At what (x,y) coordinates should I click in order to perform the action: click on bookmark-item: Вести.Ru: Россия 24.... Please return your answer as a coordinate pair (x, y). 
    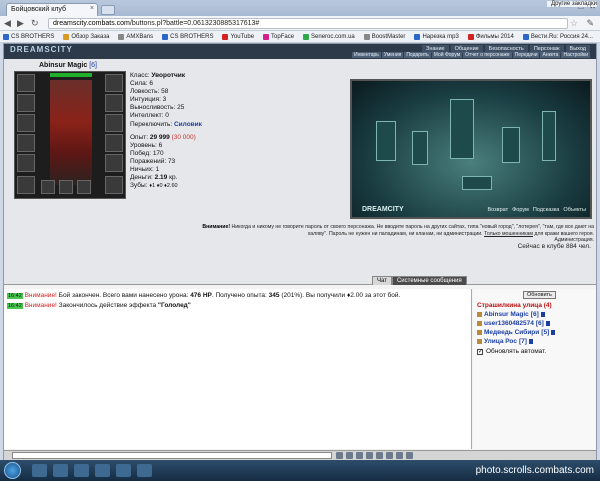
    Looking at the image, I should click on (557, 36).